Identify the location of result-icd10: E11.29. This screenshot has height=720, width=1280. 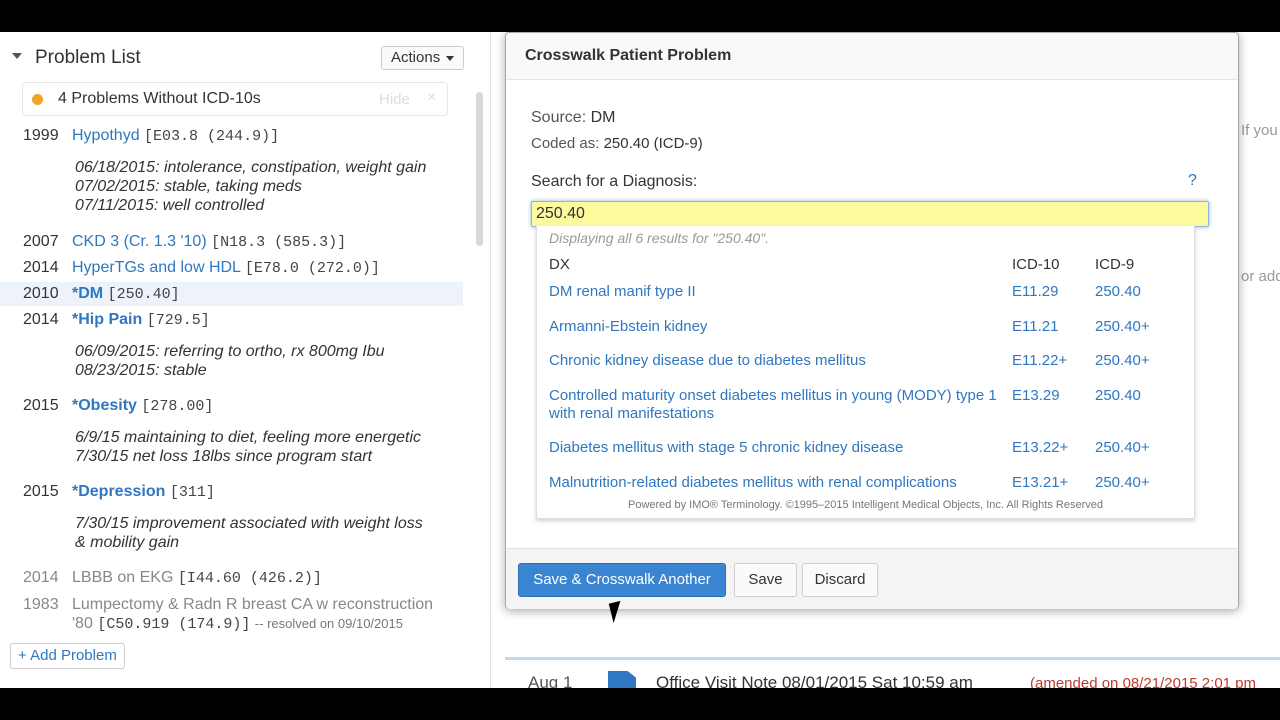
(1035, 291).